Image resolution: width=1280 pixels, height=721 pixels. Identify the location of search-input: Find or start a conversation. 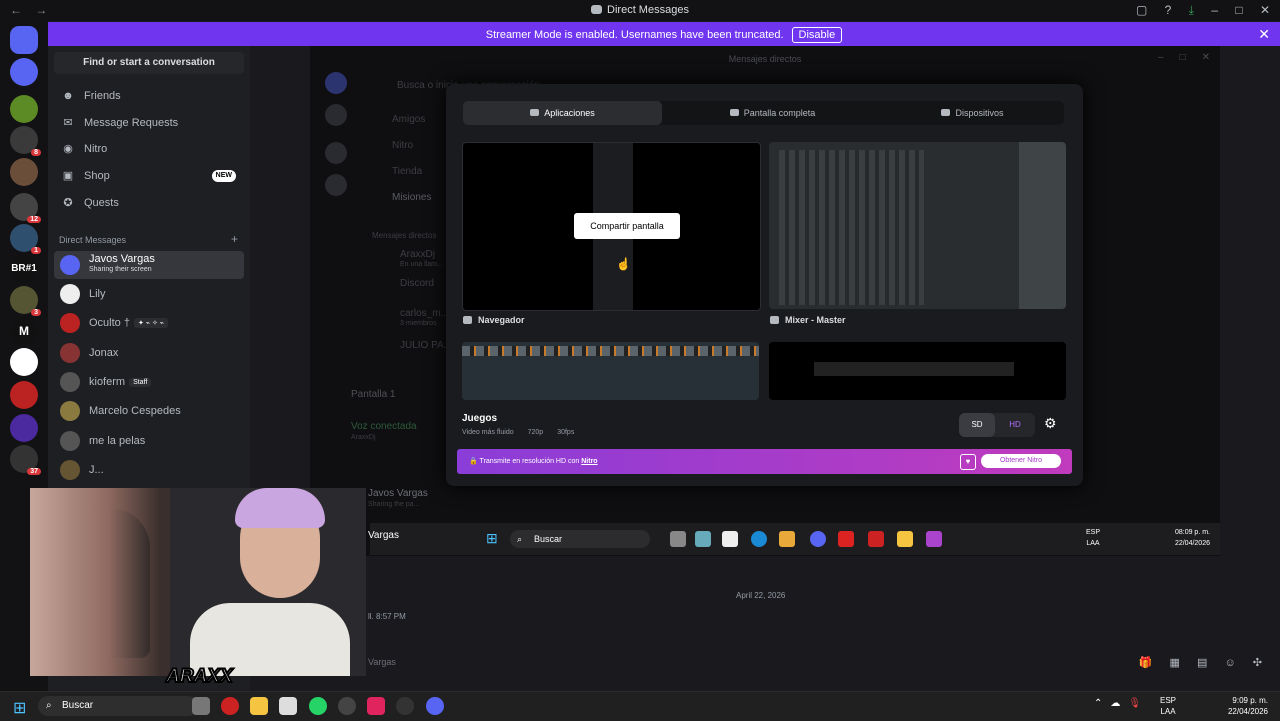
(149, 63).